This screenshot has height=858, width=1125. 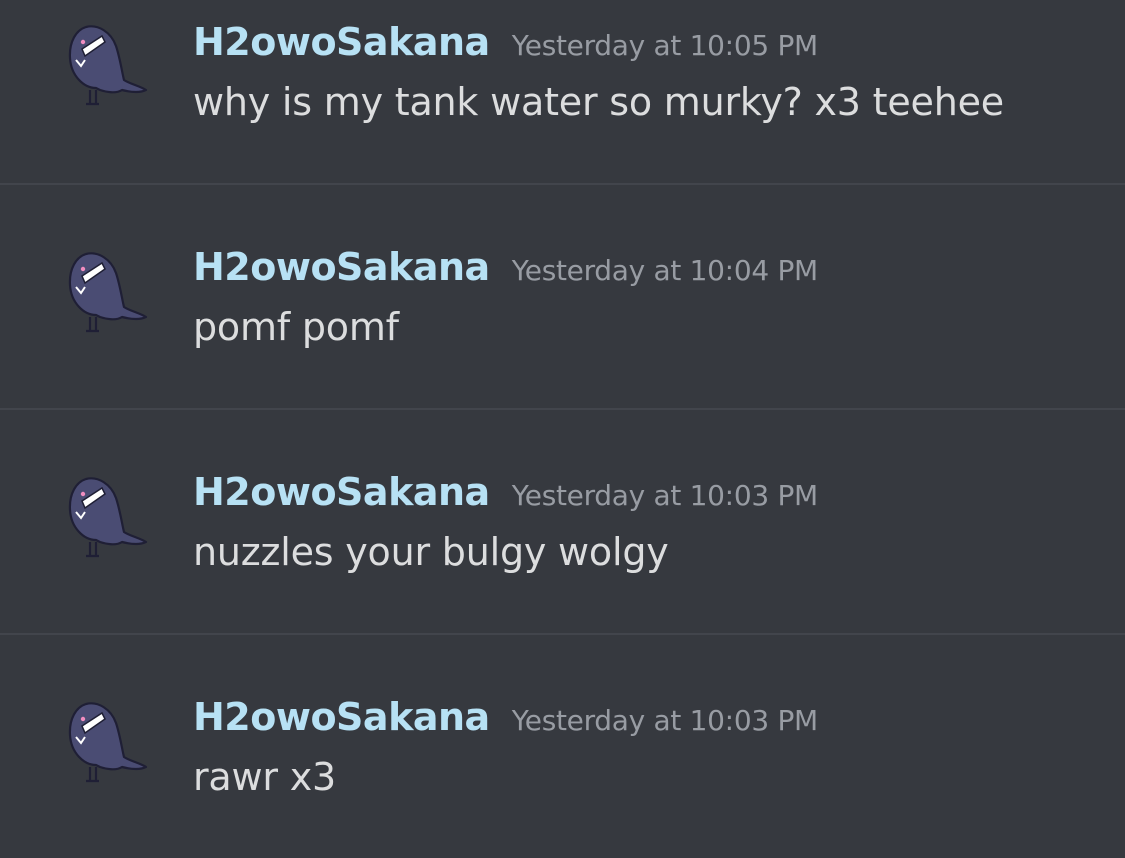 I want to click on timestamp: Yesterday at 10:04 PM, so click(x=665, y=270).